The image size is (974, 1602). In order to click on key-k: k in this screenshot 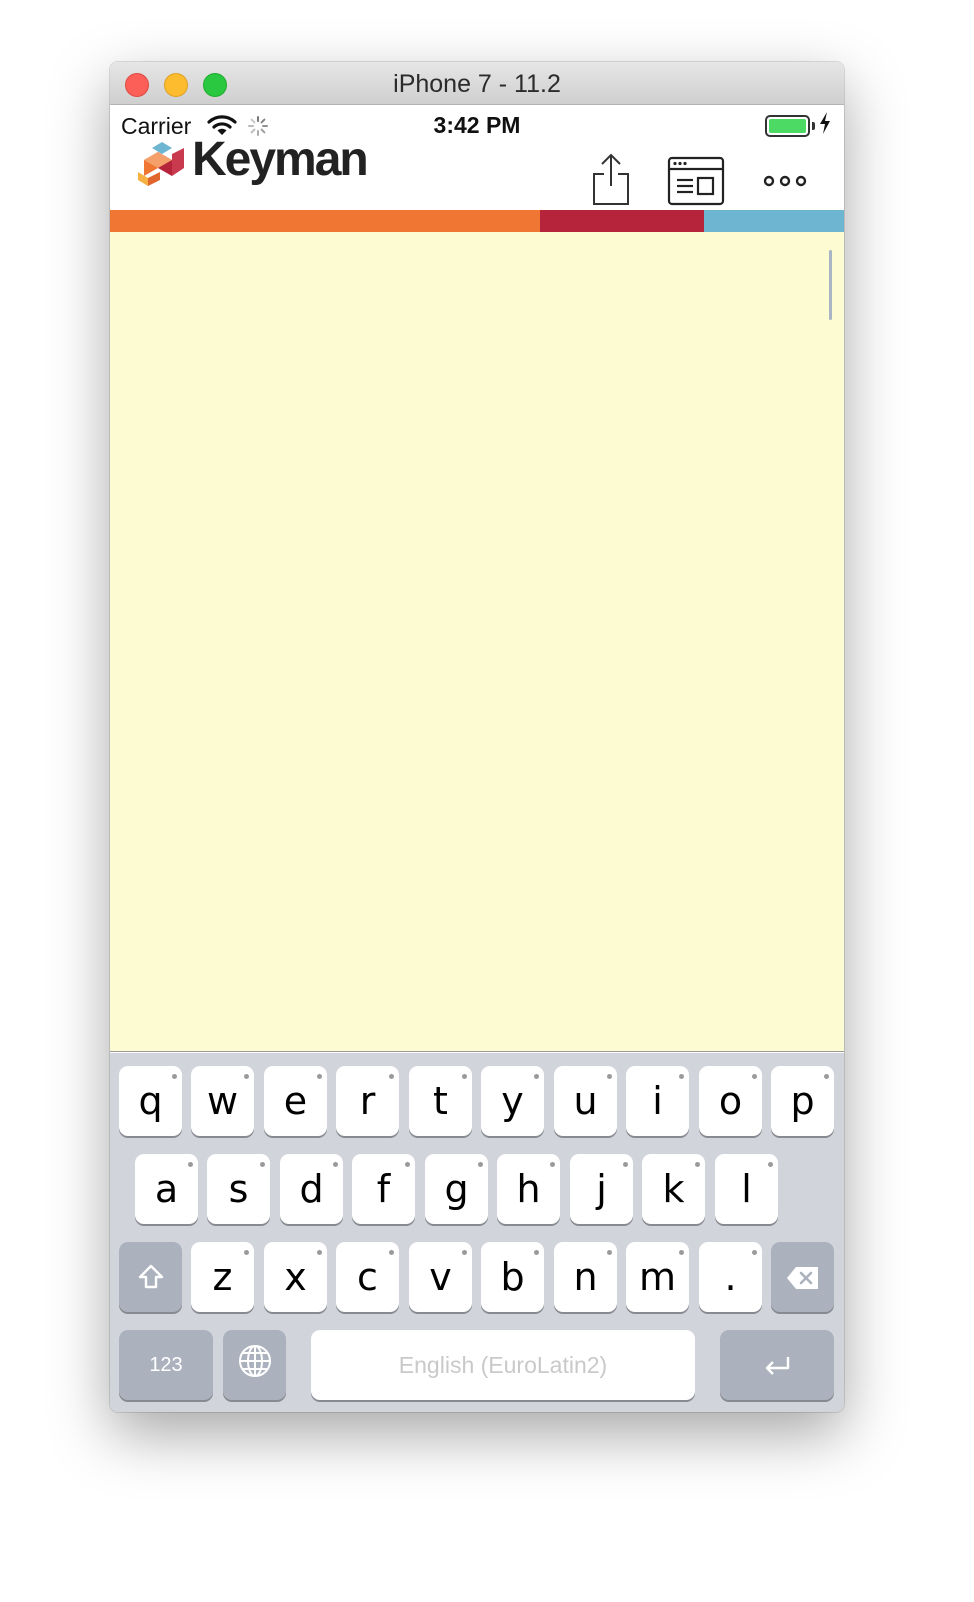, I will do `click(673, 1189)`.